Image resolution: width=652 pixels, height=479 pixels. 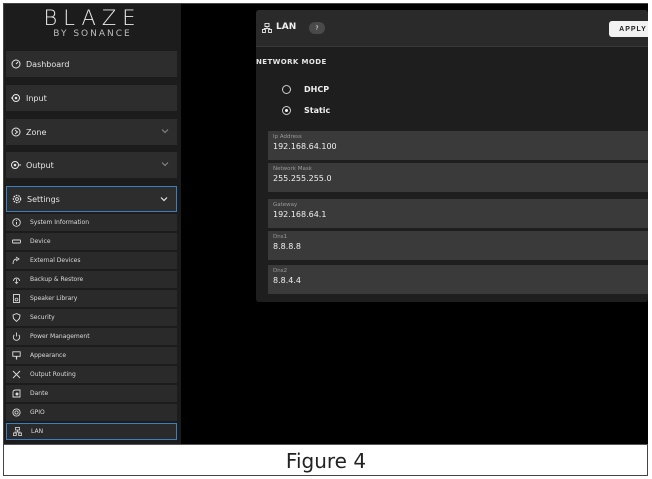 I want to click on settings-item-label: Dante, so click(x=39, y=393).